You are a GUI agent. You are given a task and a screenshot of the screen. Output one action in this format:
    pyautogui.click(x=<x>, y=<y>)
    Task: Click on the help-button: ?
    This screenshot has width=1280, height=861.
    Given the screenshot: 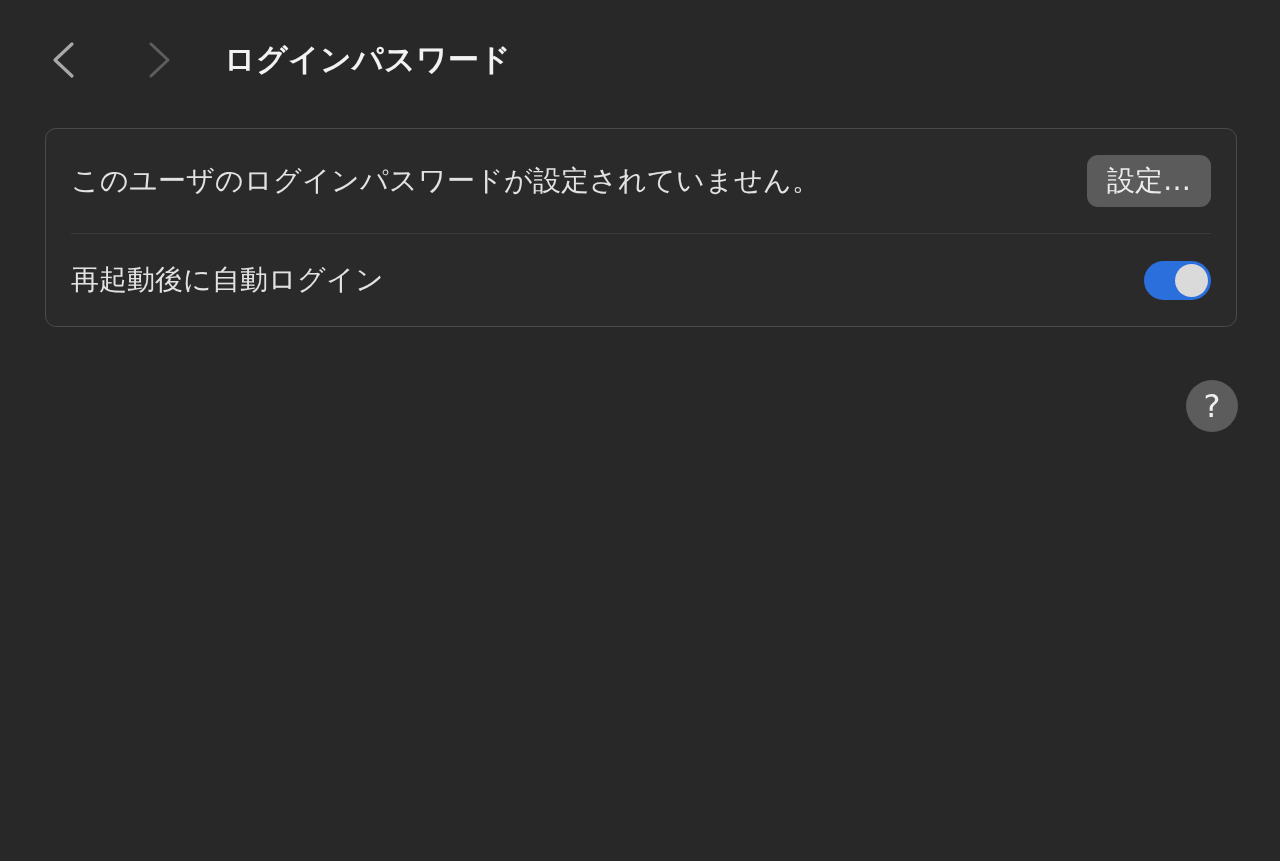 What is the action you would take?
    pyautogui.click(x=1212, y=406)
    